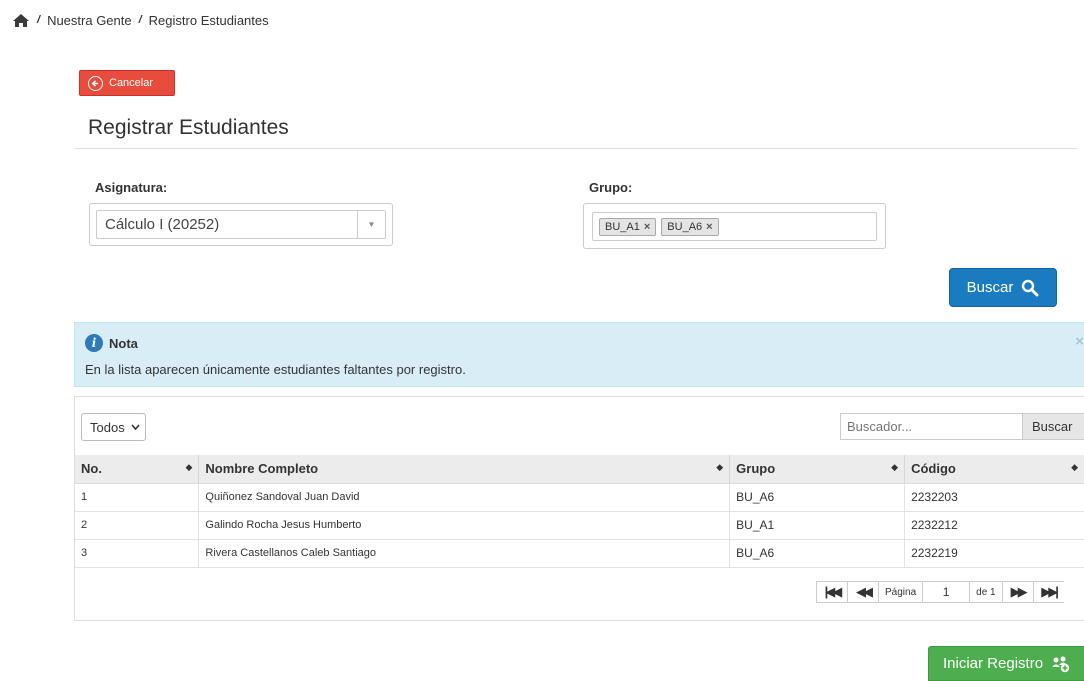 This screenshot has height=681, width=1084. What do you see at coordinates (1030, 288) in the screenshot?
I see `search-icon` at bounding box center [1030, 288].